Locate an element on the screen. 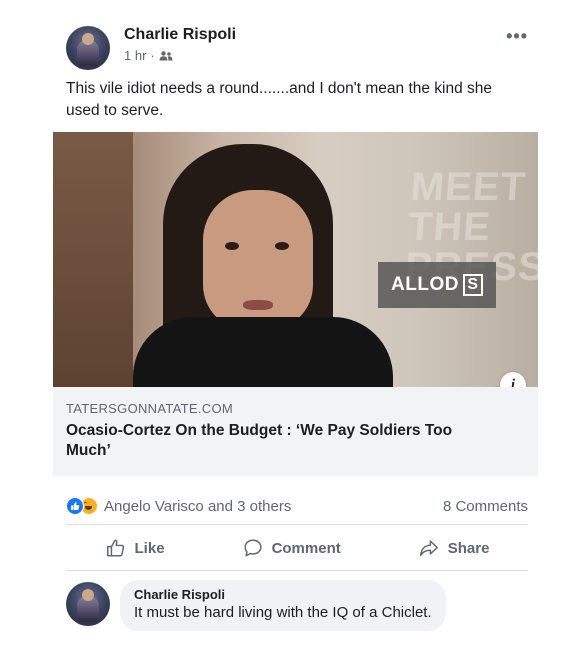  reaction-icons is located at coordinates (82, 506).